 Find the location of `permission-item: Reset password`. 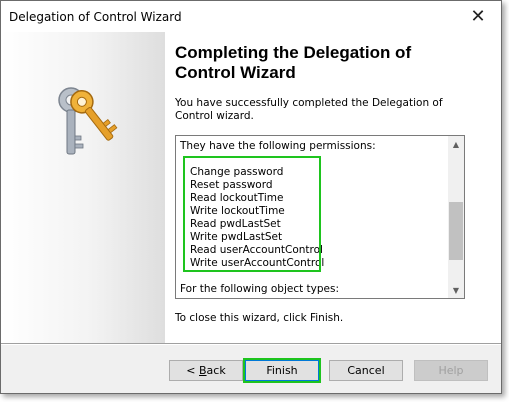

permission-item: Reset password is located at coordinates (231, 185).